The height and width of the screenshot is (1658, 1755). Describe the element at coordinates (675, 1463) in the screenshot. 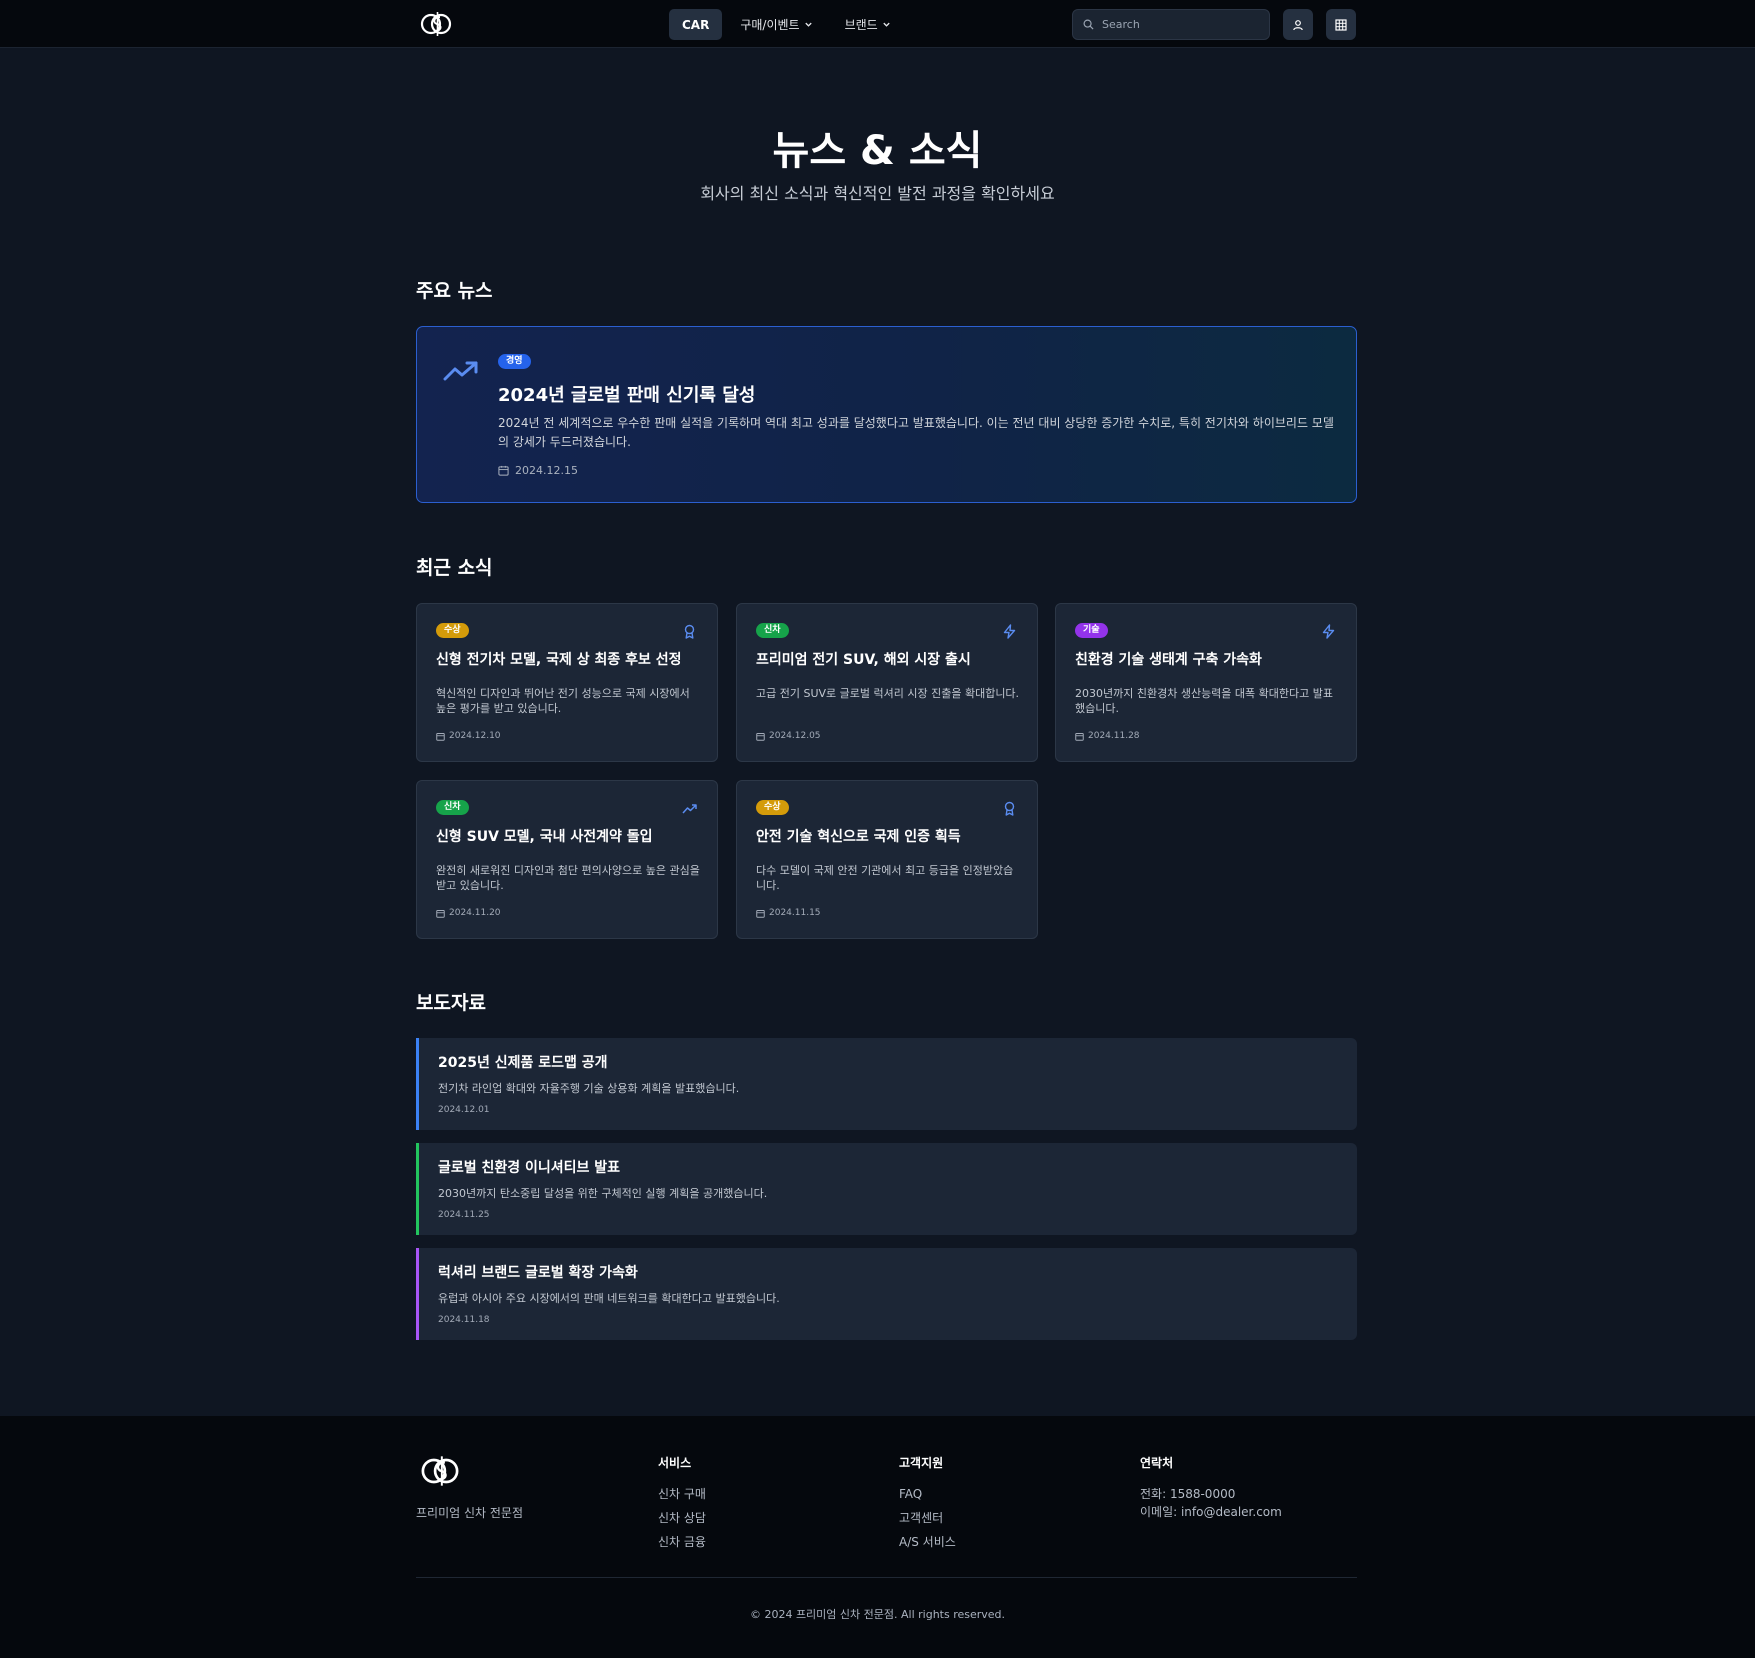

I see `footer-services-heading: 서비스` at that location.